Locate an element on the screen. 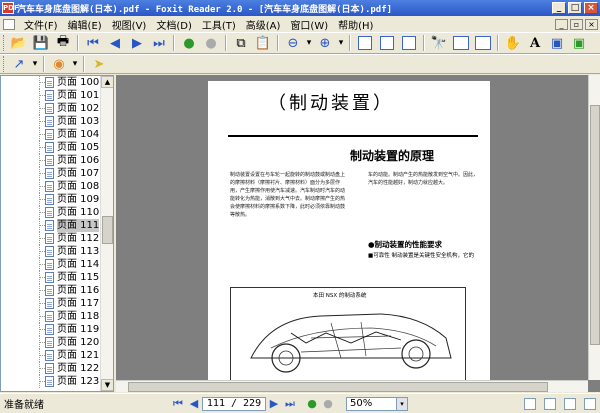 The width and height of the screenshot is (600, 413). page-tree-item: 页面 106 is located at coordinates (51, 160).